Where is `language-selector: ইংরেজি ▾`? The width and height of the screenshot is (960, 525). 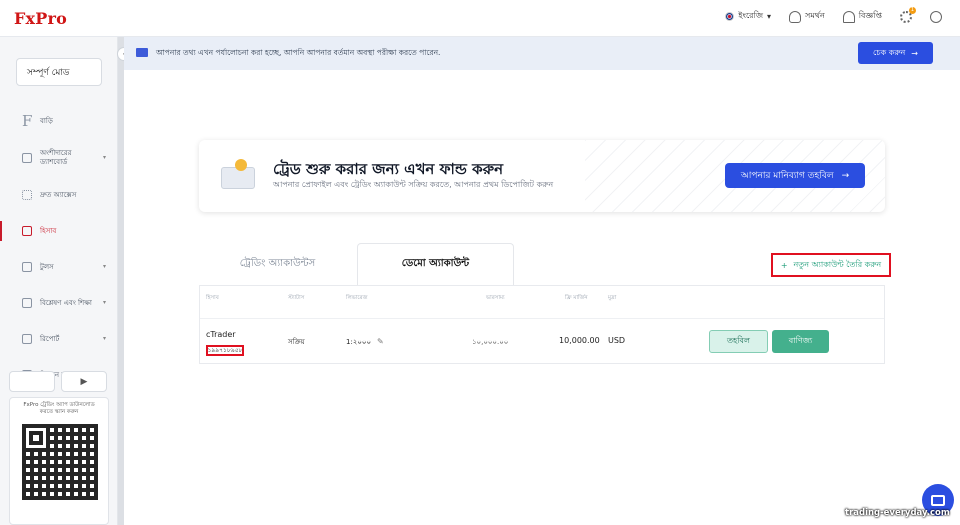 language-selector: ইংরেজি ▾ is located at coordinates (748, 16).